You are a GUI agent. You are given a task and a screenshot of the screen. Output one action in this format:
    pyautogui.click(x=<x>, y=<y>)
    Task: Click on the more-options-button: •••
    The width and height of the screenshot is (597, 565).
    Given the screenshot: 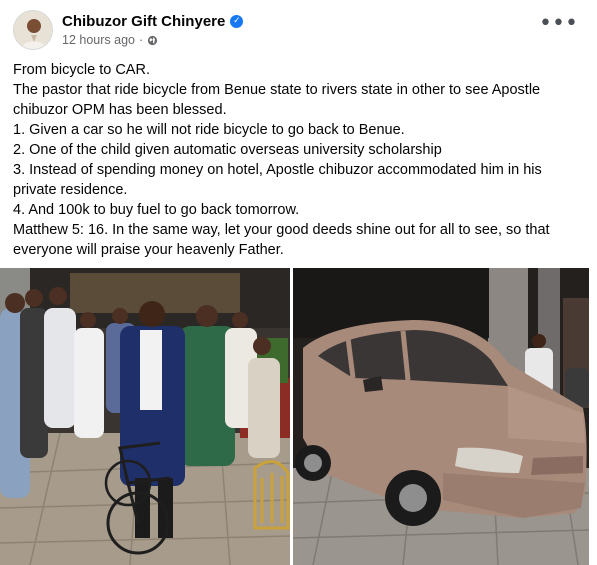 What is the action you would take?
    pyautogui.click(x=558, y=24)
    